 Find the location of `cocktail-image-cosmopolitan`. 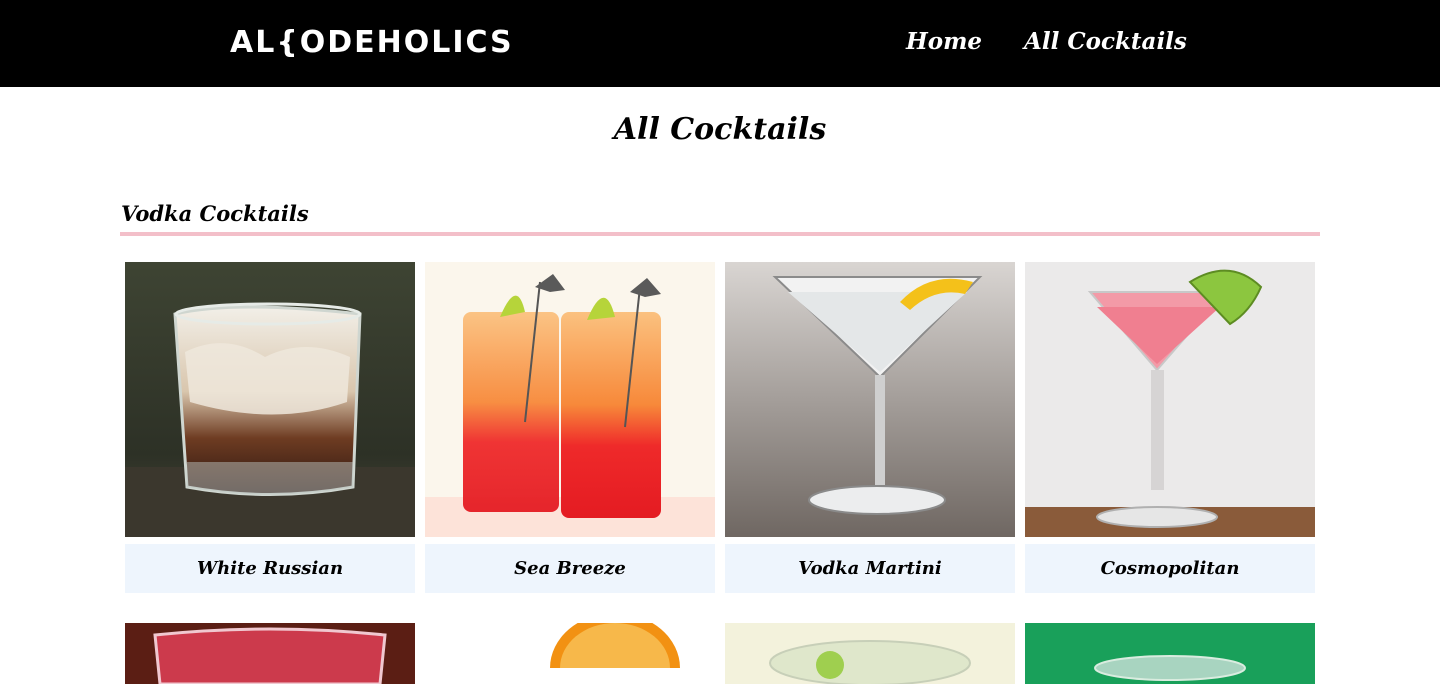

cocktail-image-cosmopolitan is located at coordinates (1170, 399).